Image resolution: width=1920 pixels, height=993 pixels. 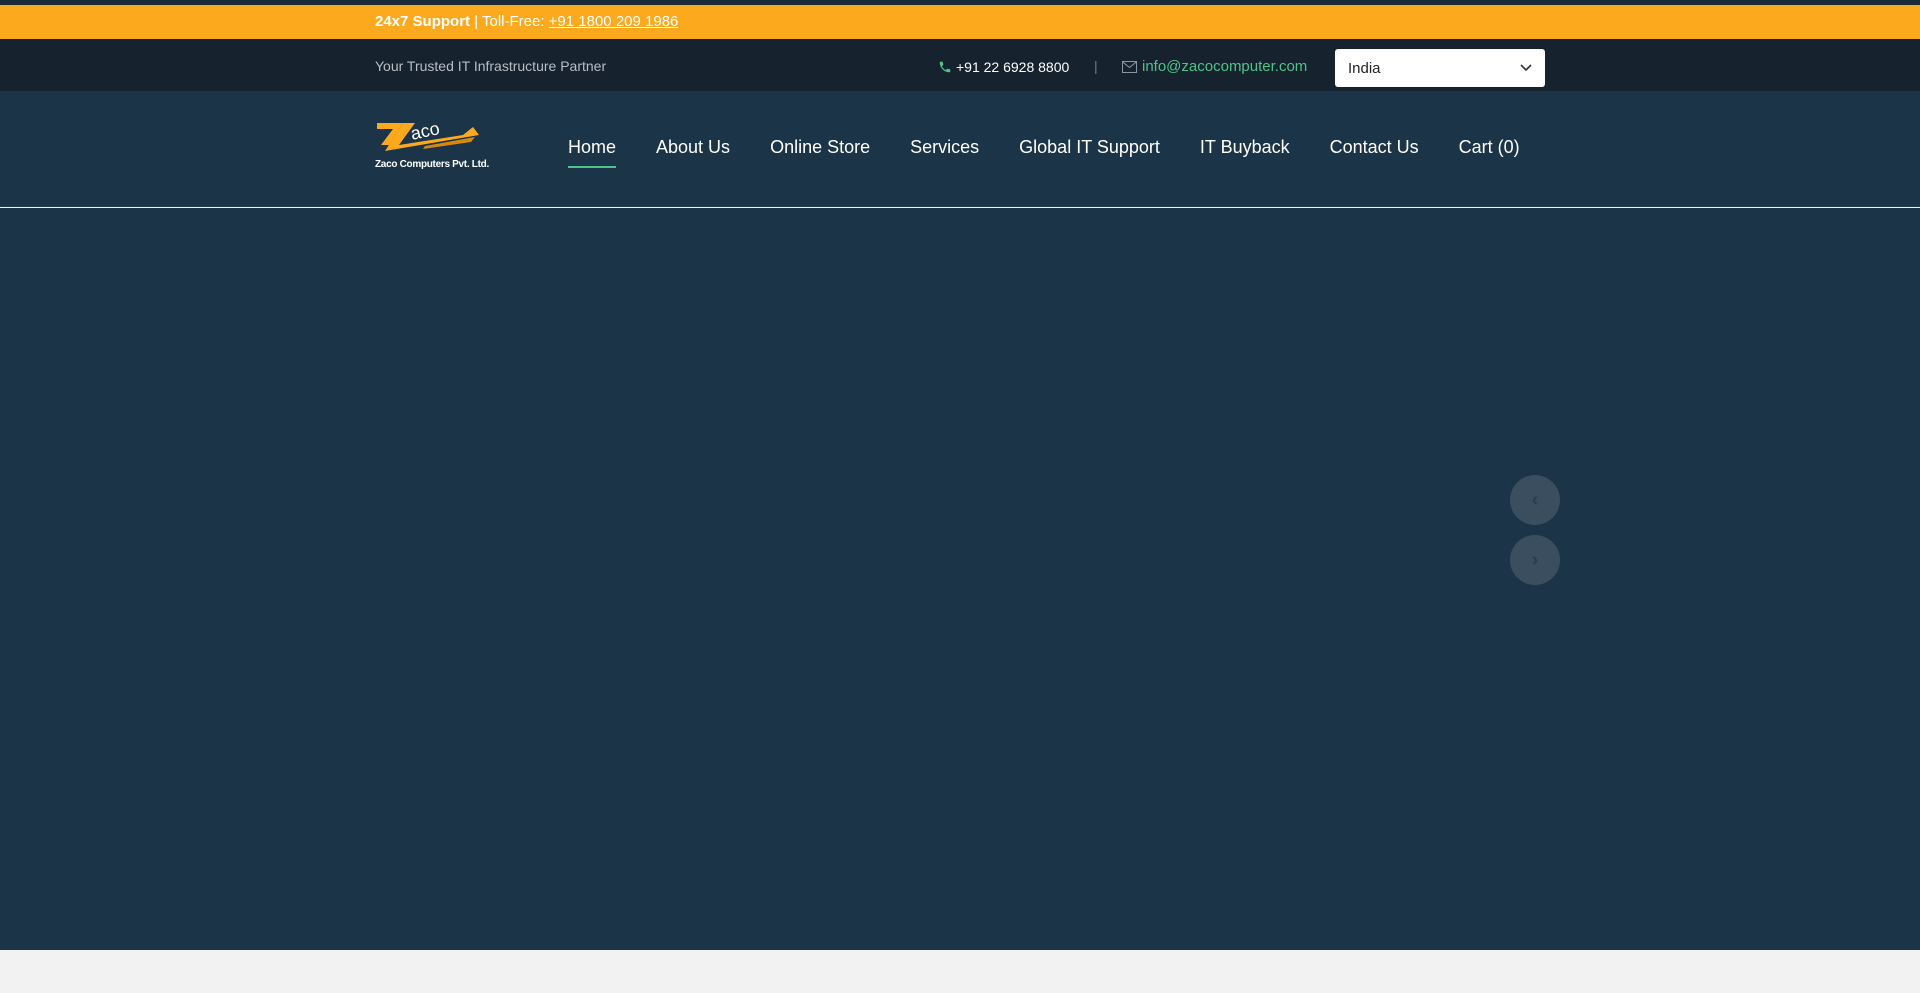 What do you see at coordinates (432, 164) in the screenshot?
I see `company-name: Zaco Computers Pvt. Ltd.` at bounding box center [432, 164].